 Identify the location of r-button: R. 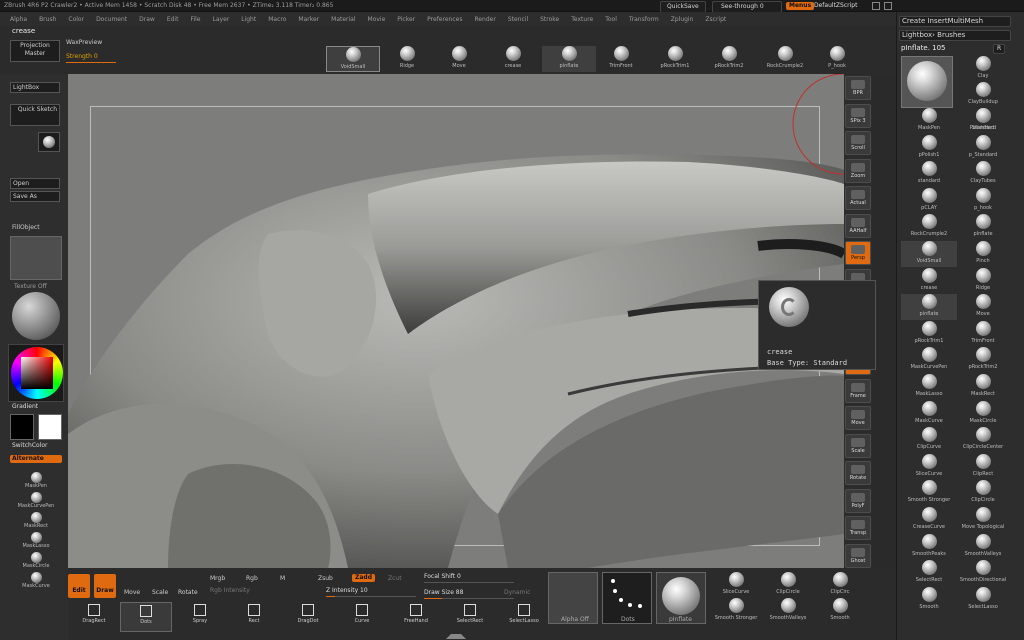
(999, 49).